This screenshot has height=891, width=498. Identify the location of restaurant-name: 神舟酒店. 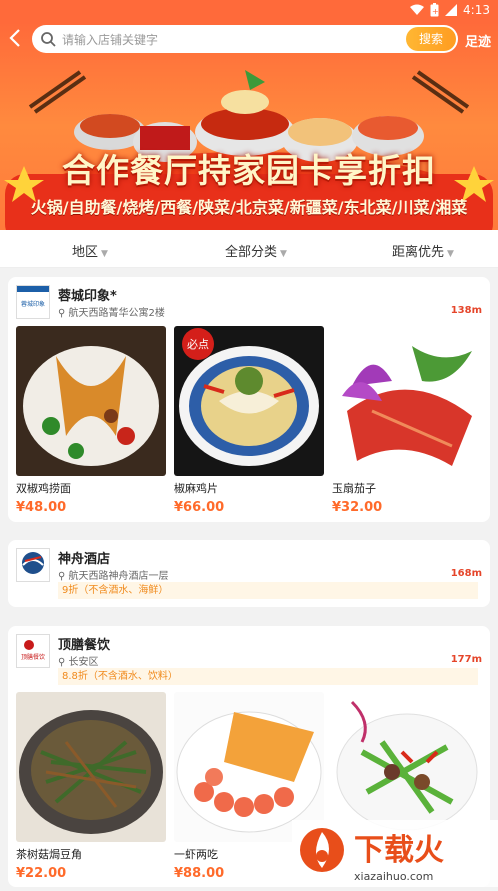
(84, 559).